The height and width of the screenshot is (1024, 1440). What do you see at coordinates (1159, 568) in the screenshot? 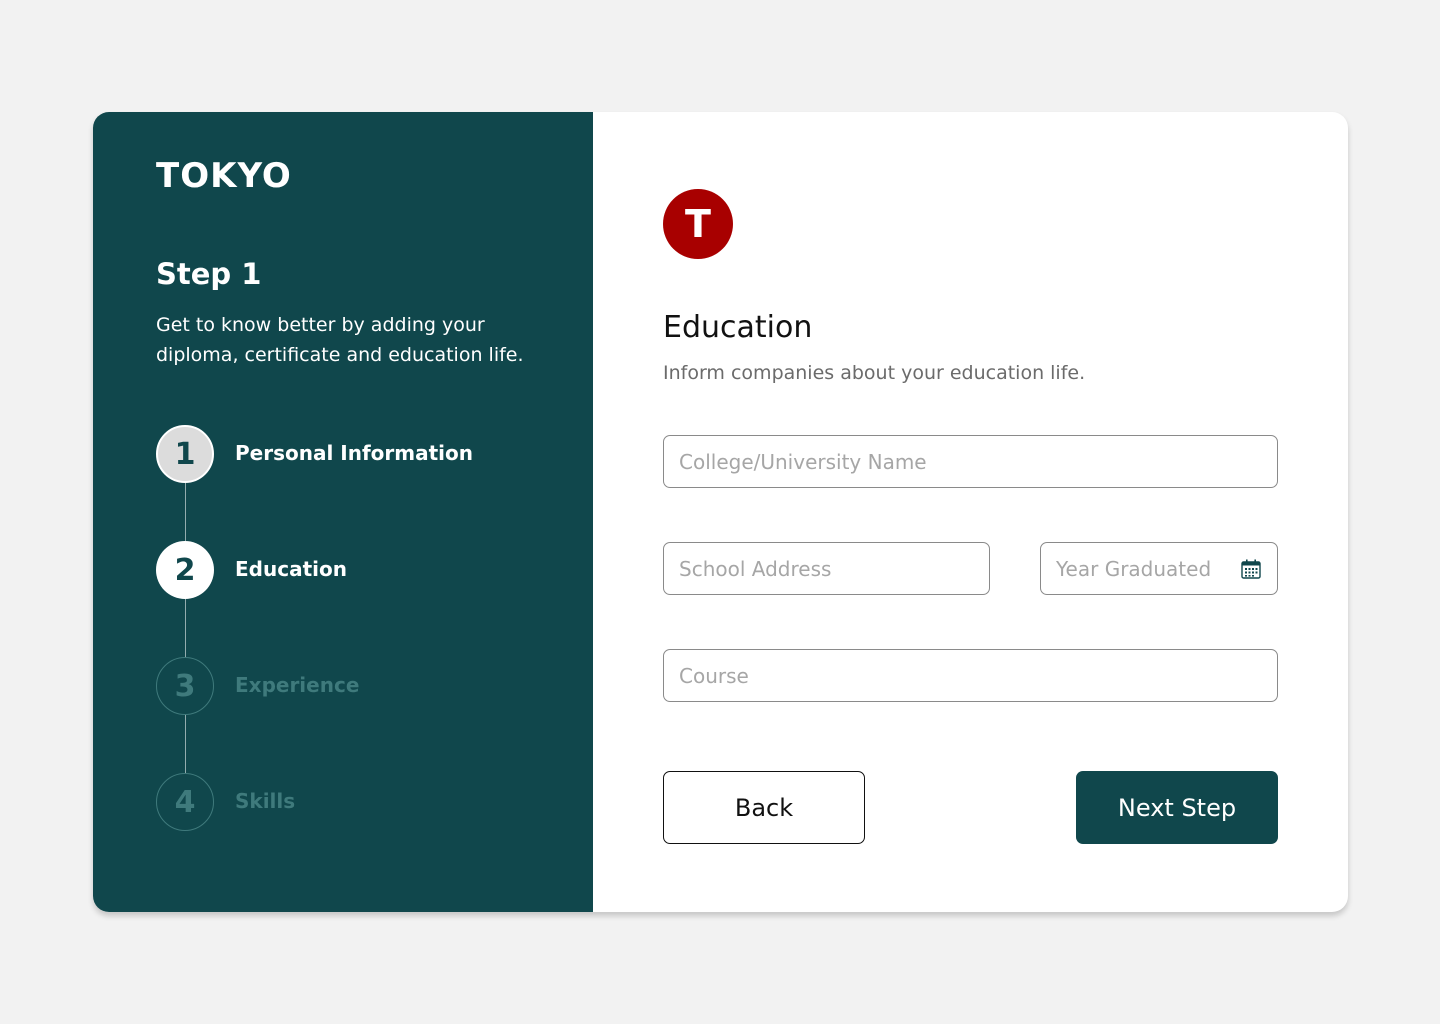
I see `year-graduated-field` at bounding box center [1159, 568].